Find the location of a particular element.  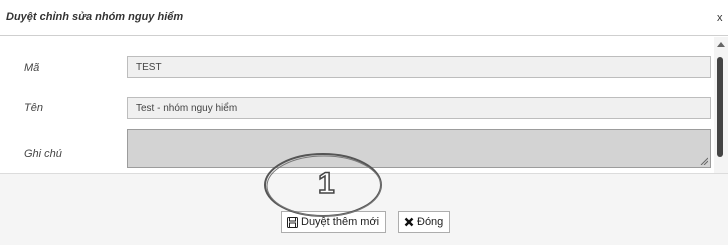

ma-field: TEST is located at coordinates (419, 67).